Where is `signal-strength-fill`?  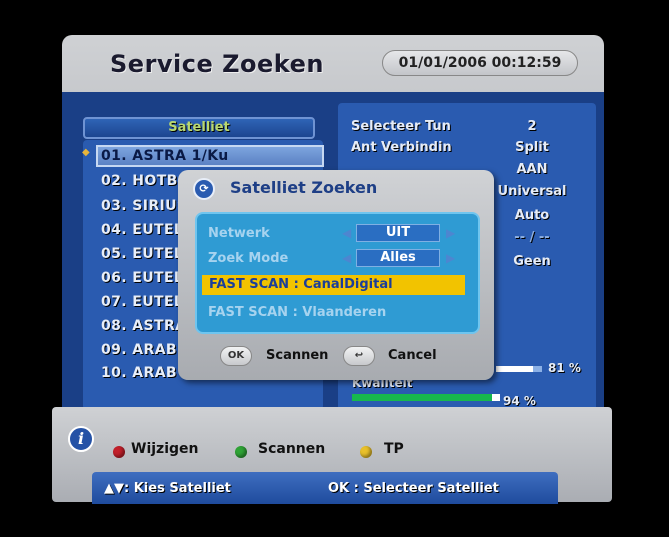 signal-strength-fill is located at coordinates (515, 369).